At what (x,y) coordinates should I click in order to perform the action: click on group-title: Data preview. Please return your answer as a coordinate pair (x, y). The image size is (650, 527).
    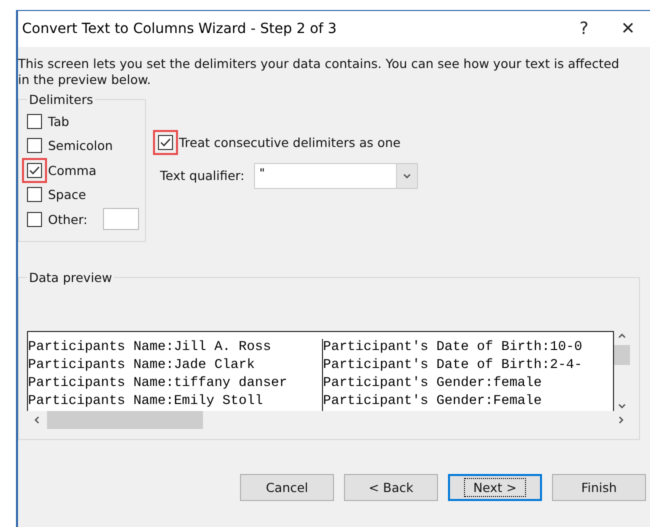
    Looking at the image, I should click on (71, 277).